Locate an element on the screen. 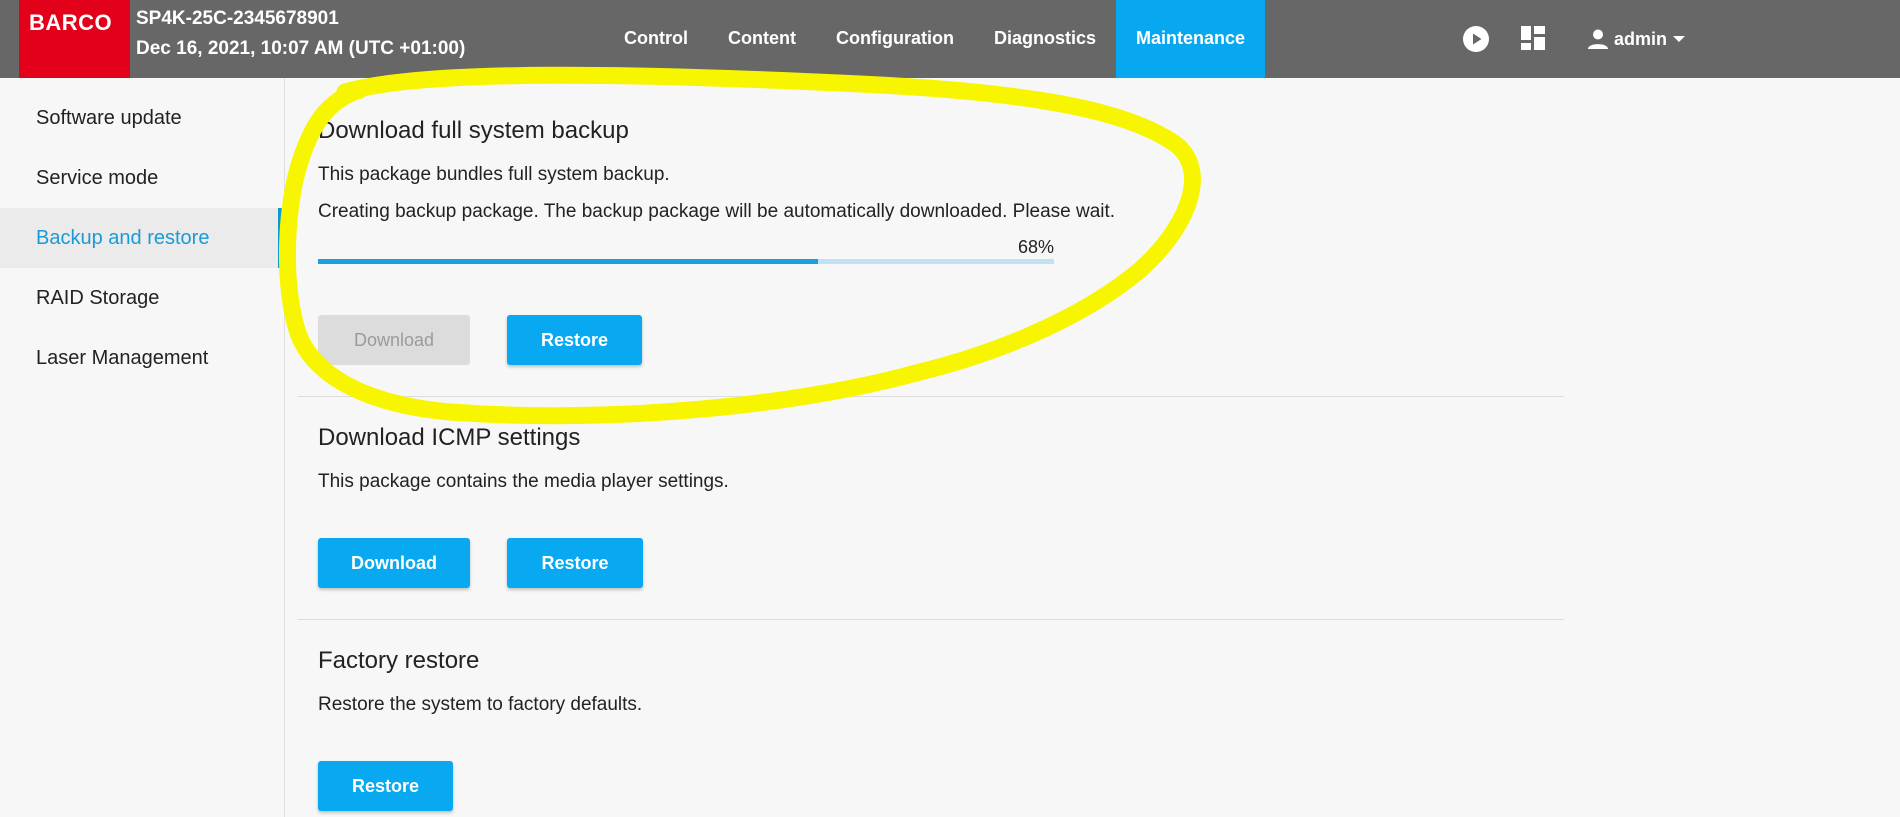  caret-down-icon is located at coordinates (1679, 39).